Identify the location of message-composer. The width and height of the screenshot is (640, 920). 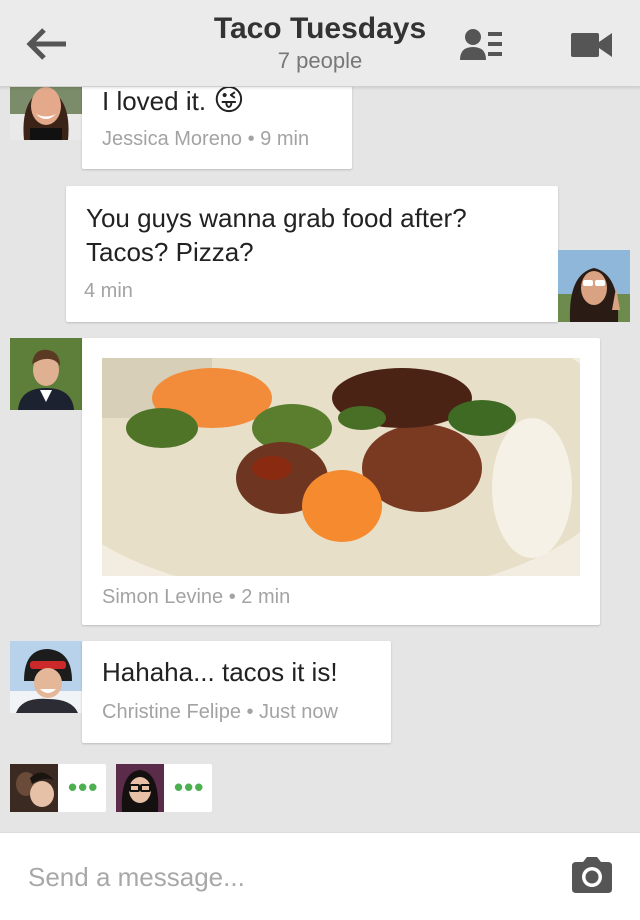
(320, 876).